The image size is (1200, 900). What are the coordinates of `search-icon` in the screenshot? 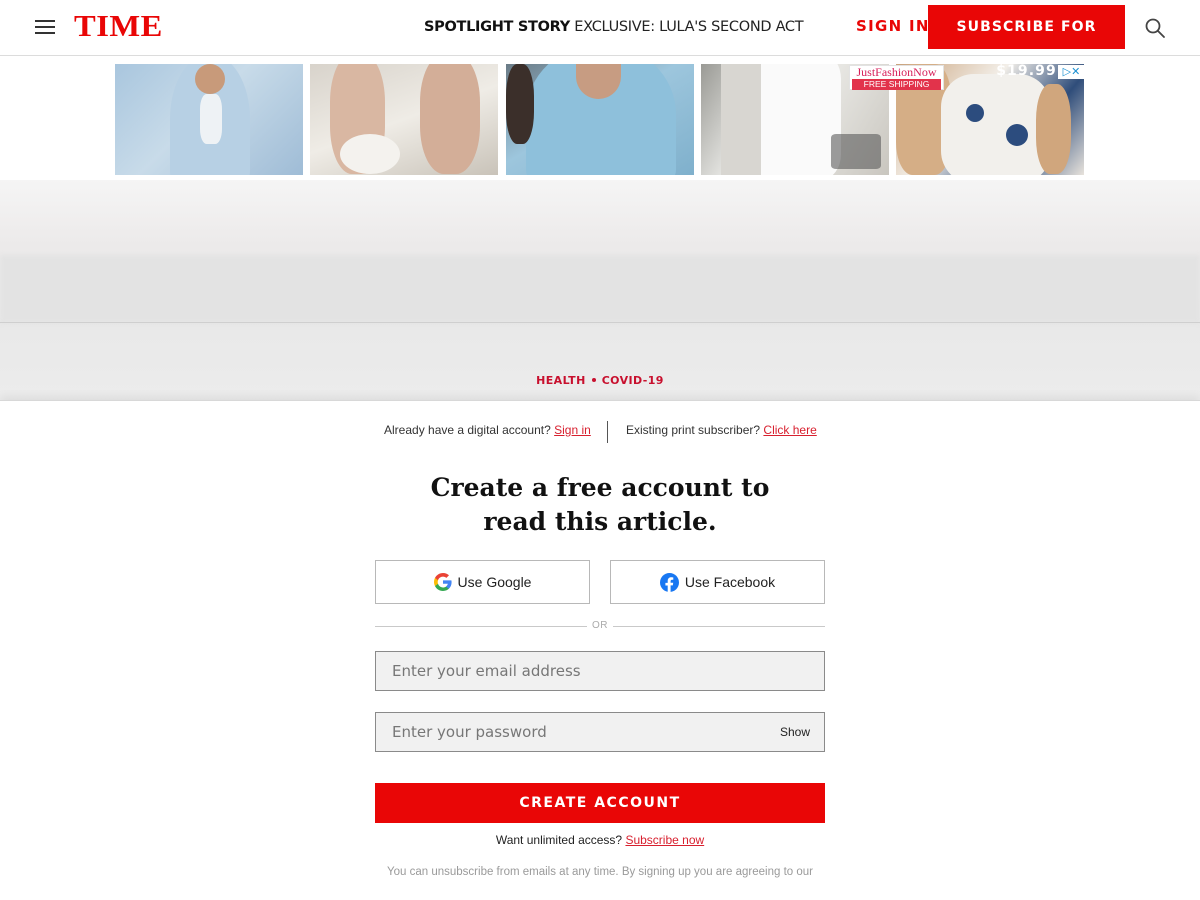 It's located at (1155, 28).